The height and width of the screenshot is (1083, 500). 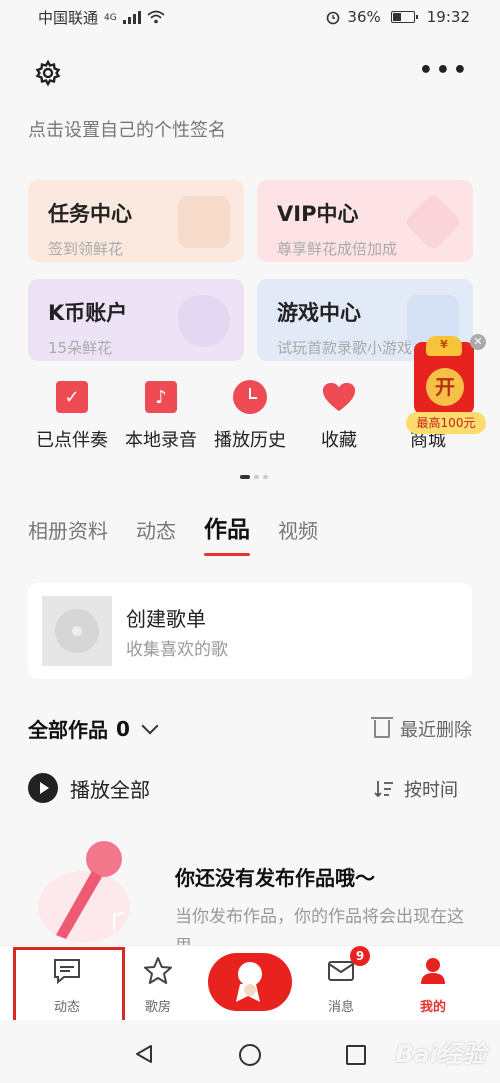 What do you see at coordinates (84, 892) in the screenshot?
I see `microphone-icon` at bounding box center [84, 892].